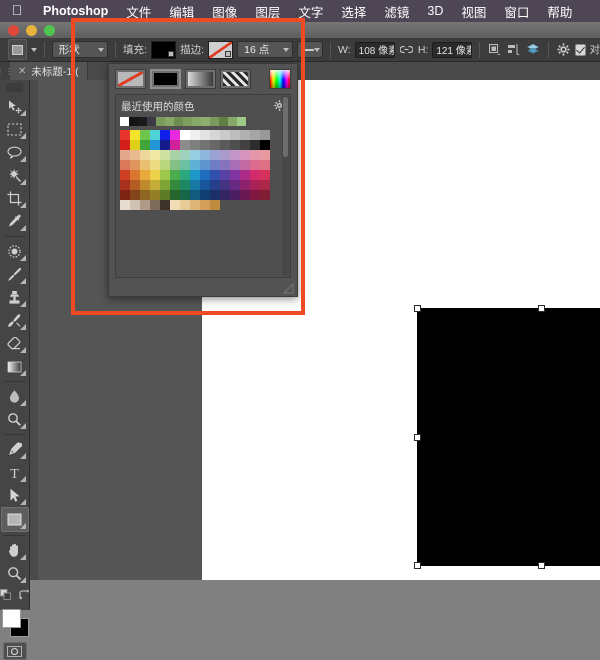 This screenshot has height=660, width=600. Describe the element at coordinates (15, 106) in the screenshot. I see `move-tool` at that location.